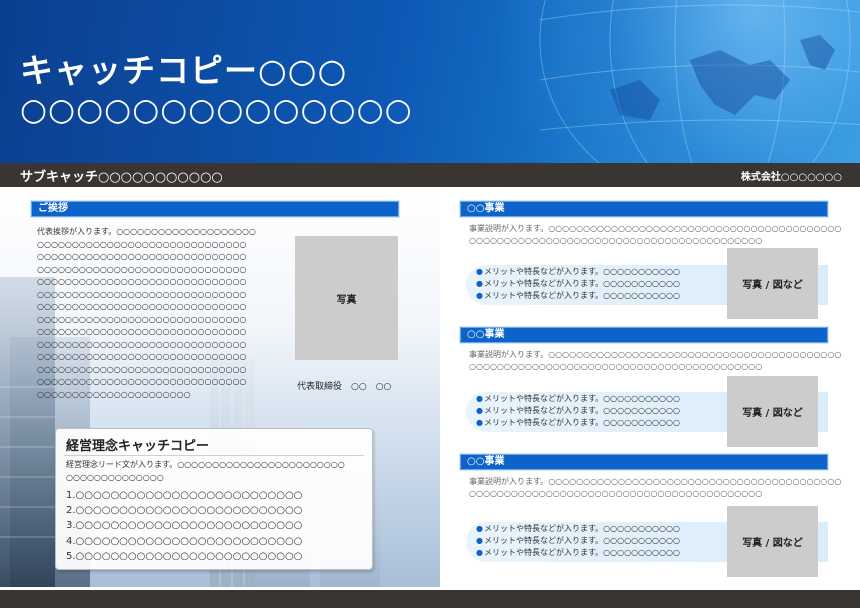  What do you see at coordinates (772, 411) in the screenshot?
I see `business-photo-2: 写真 / 図など` at bounding box center [772, 411].